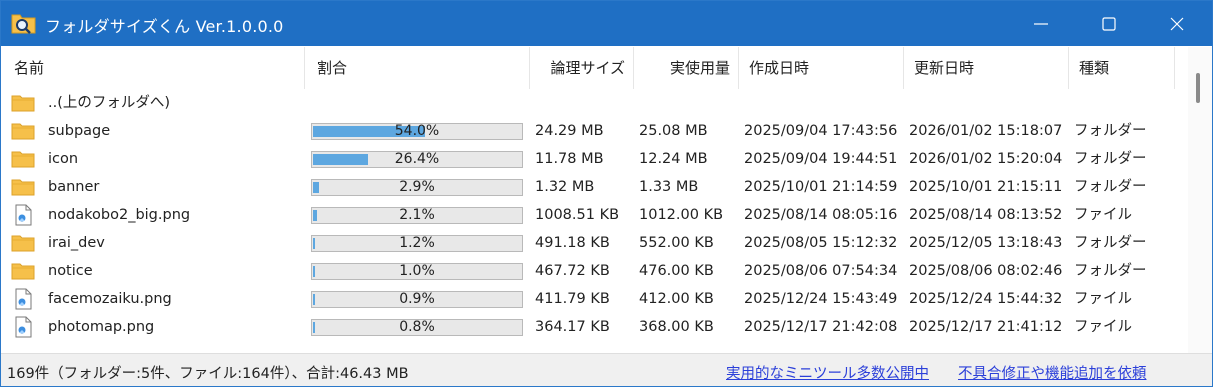  Describe the element at coordinates (821, 68) in the screenshot. I see `column-header-created: 作成日時` at that location.